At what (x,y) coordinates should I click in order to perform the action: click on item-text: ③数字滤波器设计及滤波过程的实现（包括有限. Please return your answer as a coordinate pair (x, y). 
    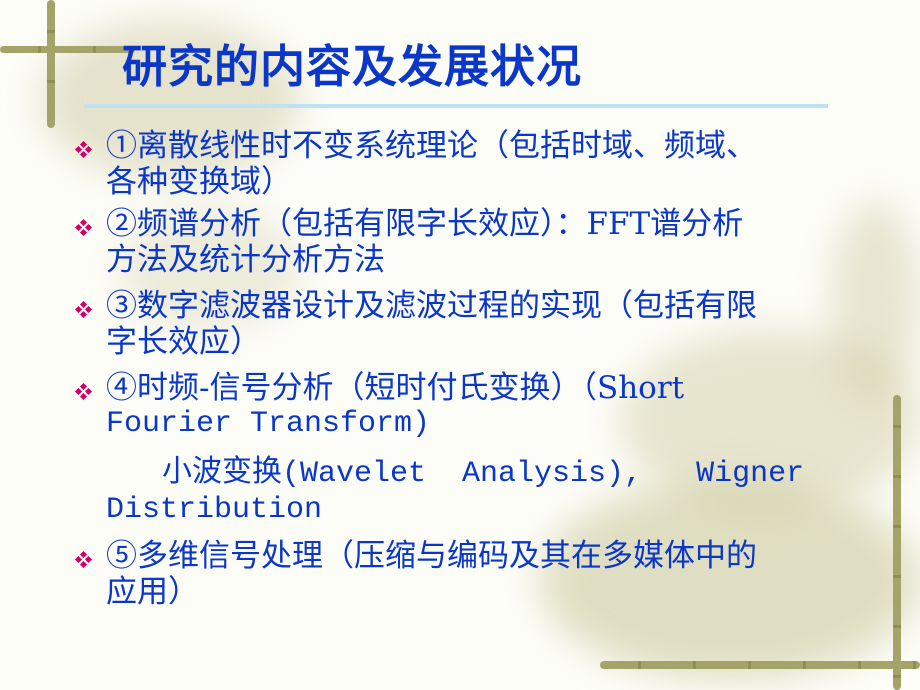
    Looking at the image, I should click on (431, 306).